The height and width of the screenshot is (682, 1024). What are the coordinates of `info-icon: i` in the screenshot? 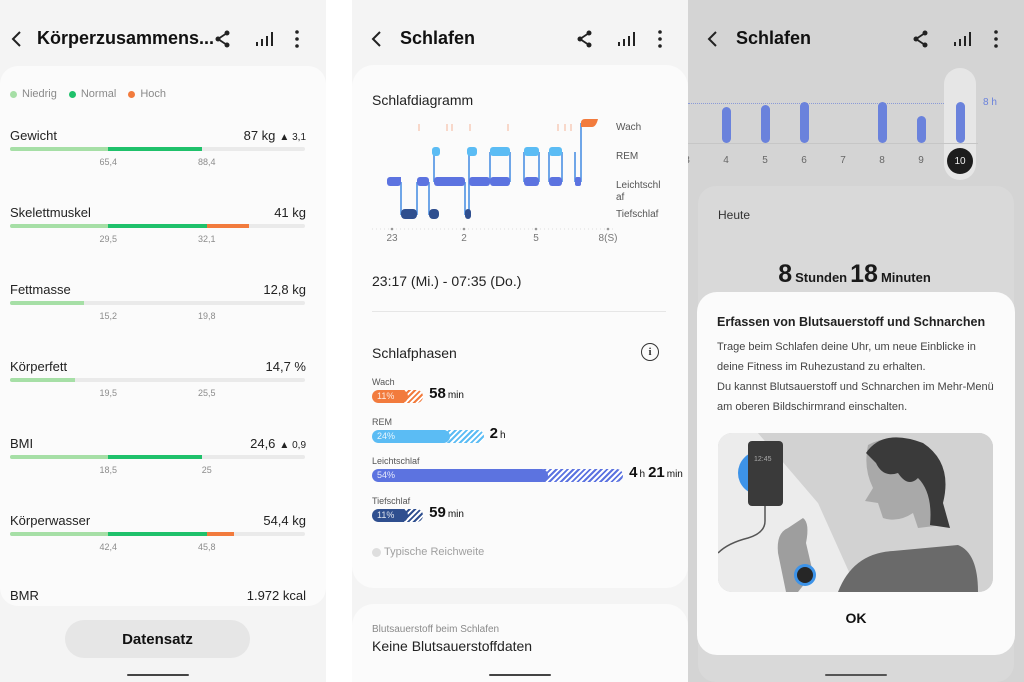 It's located at (650, 352).